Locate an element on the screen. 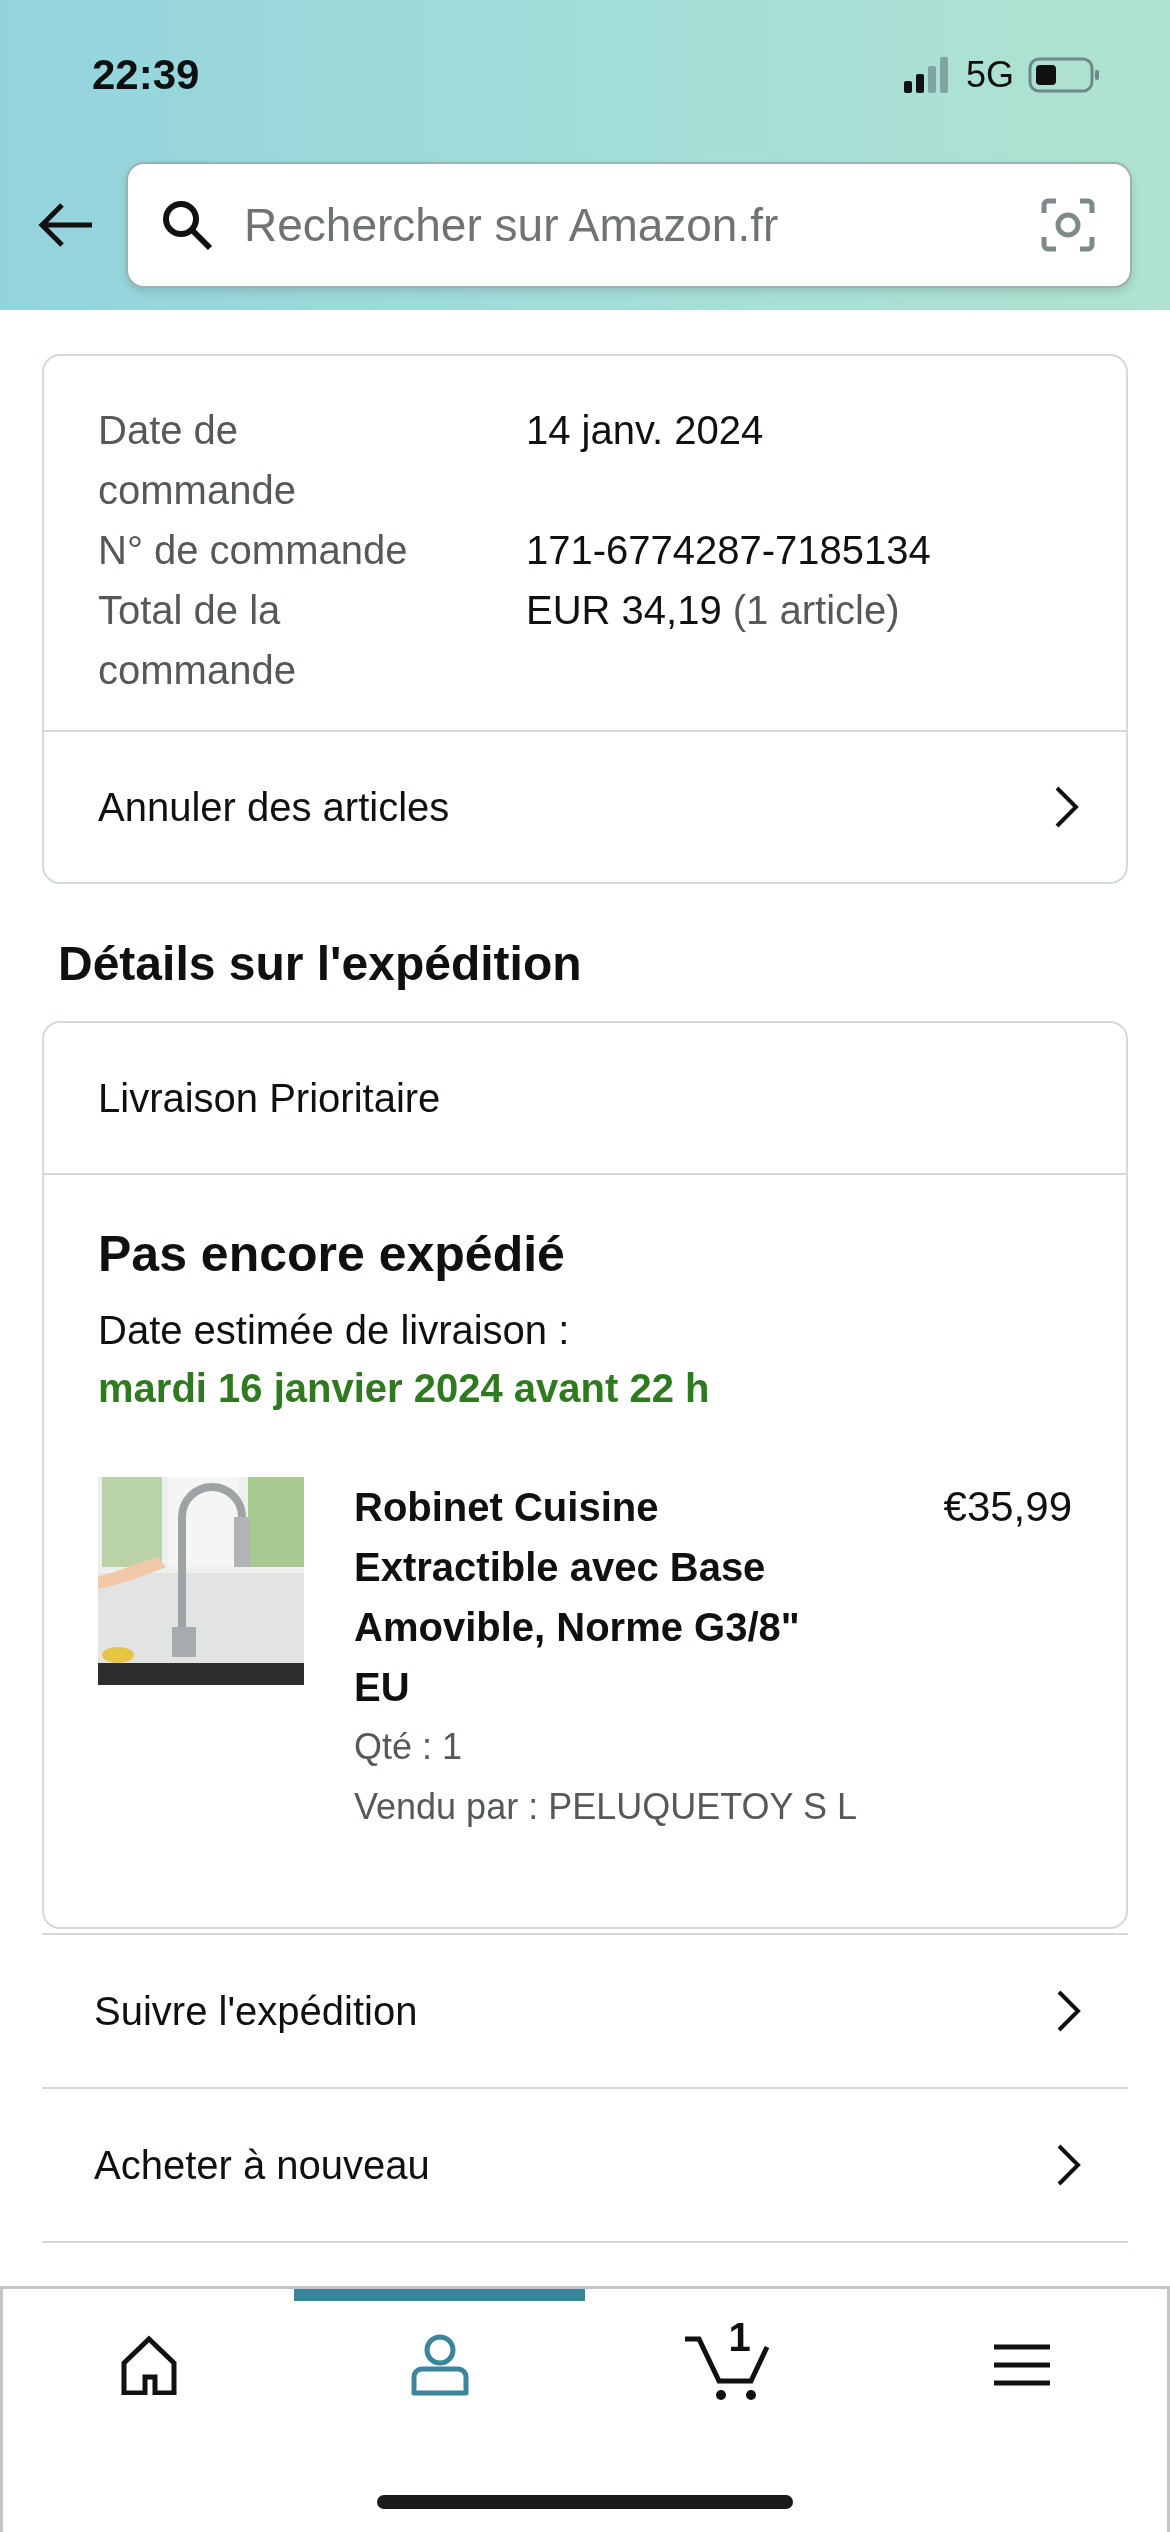  shipping-method: Livraison Prioritaire is located at coordinates (585, 1099).